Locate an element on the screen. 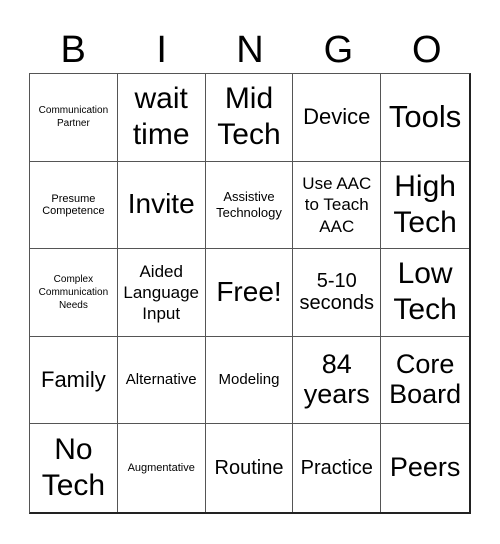  header-letter-b: B is located at coordinates (73, 50).